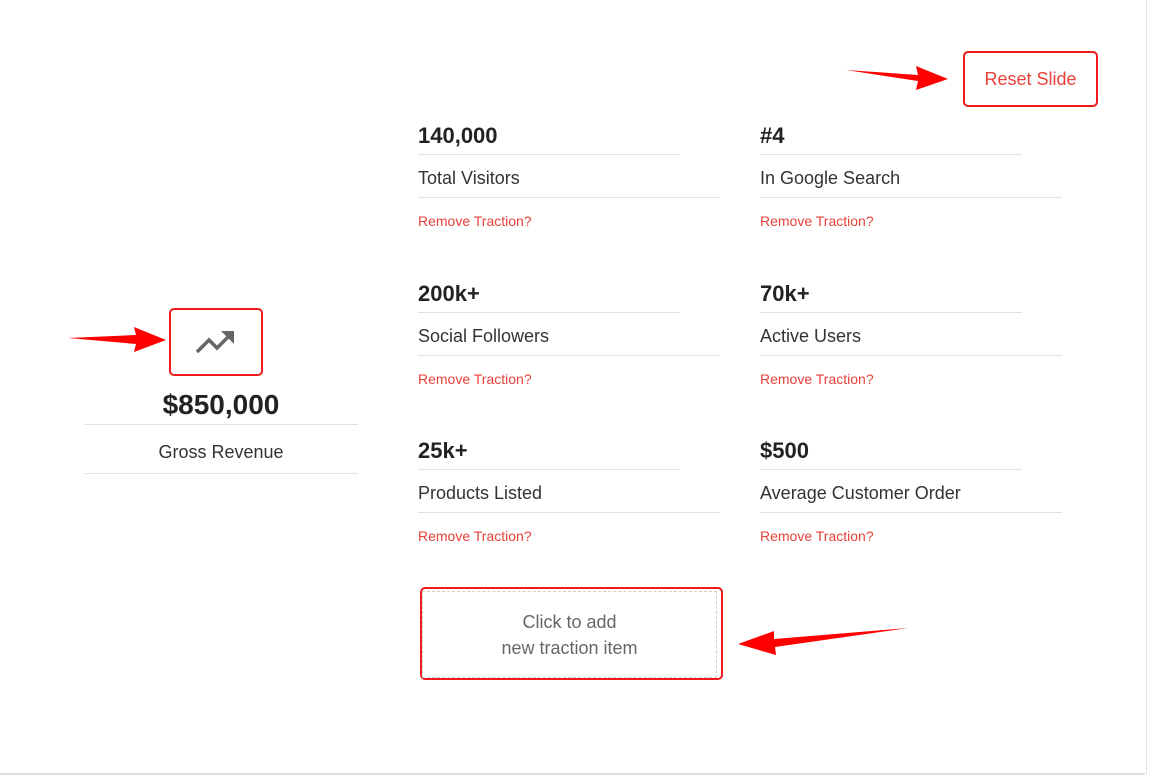  Describe the element at coordinates (772, 136) in the screenshot. I see `traction-value: #4` at that location.